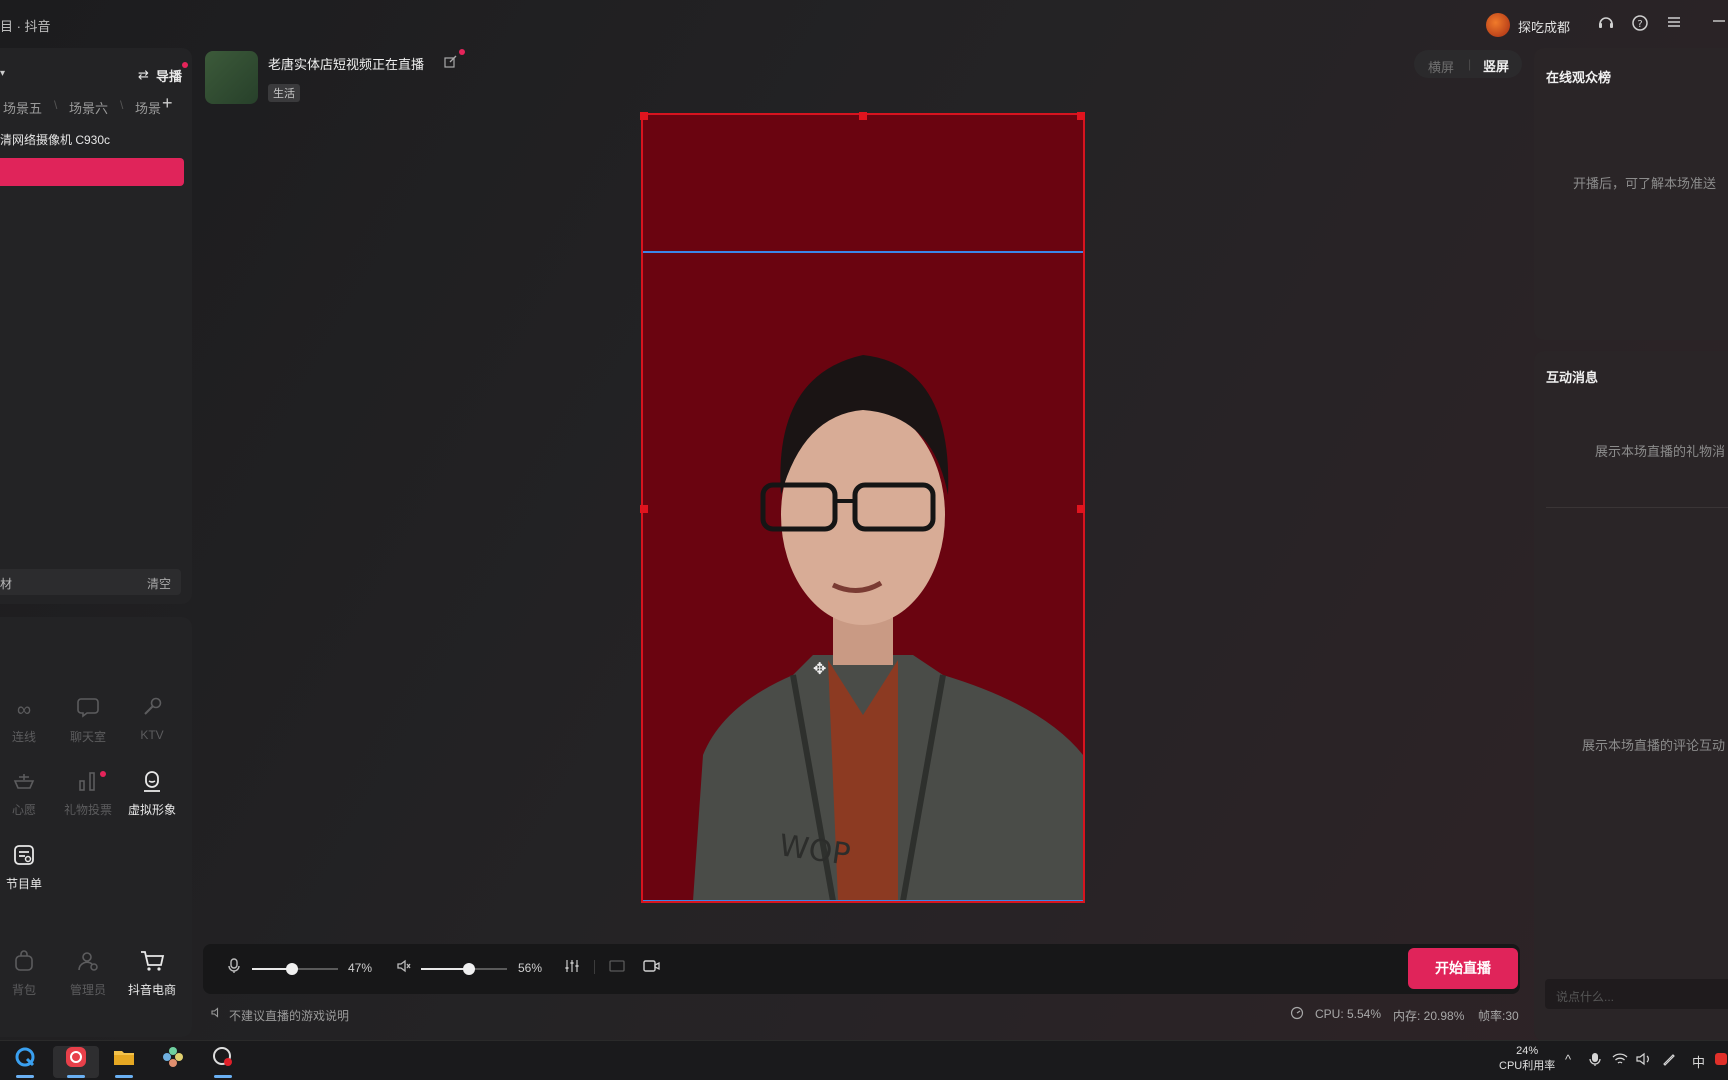  I want to click on speaker-volume-knob, so click(469, 969).